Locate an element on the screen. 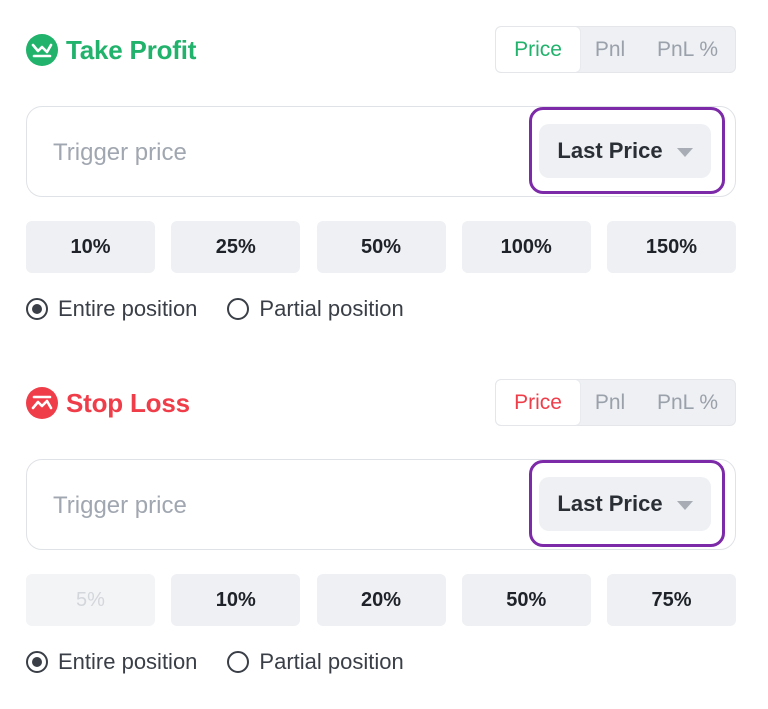 Image resolution: width=768 pixels, height=709 pixels. take-profit-percent-button: 50% is located at coordinates (381, 247).